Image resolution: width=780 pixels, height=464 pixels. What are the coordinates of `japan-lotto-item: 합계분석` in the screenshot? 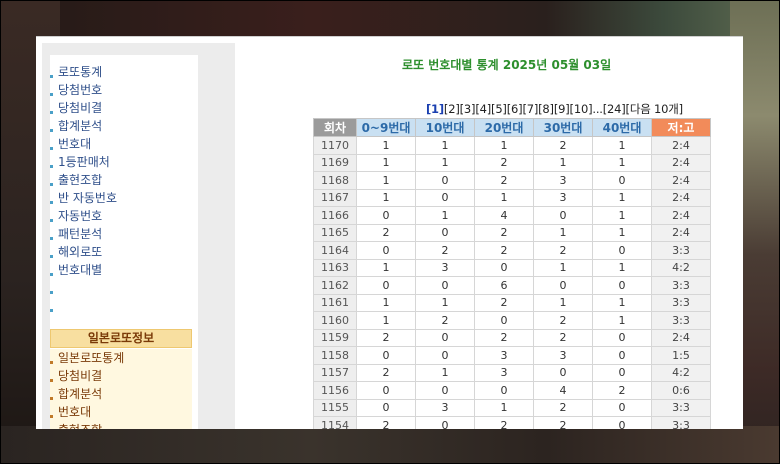 It's located at (121, 394).